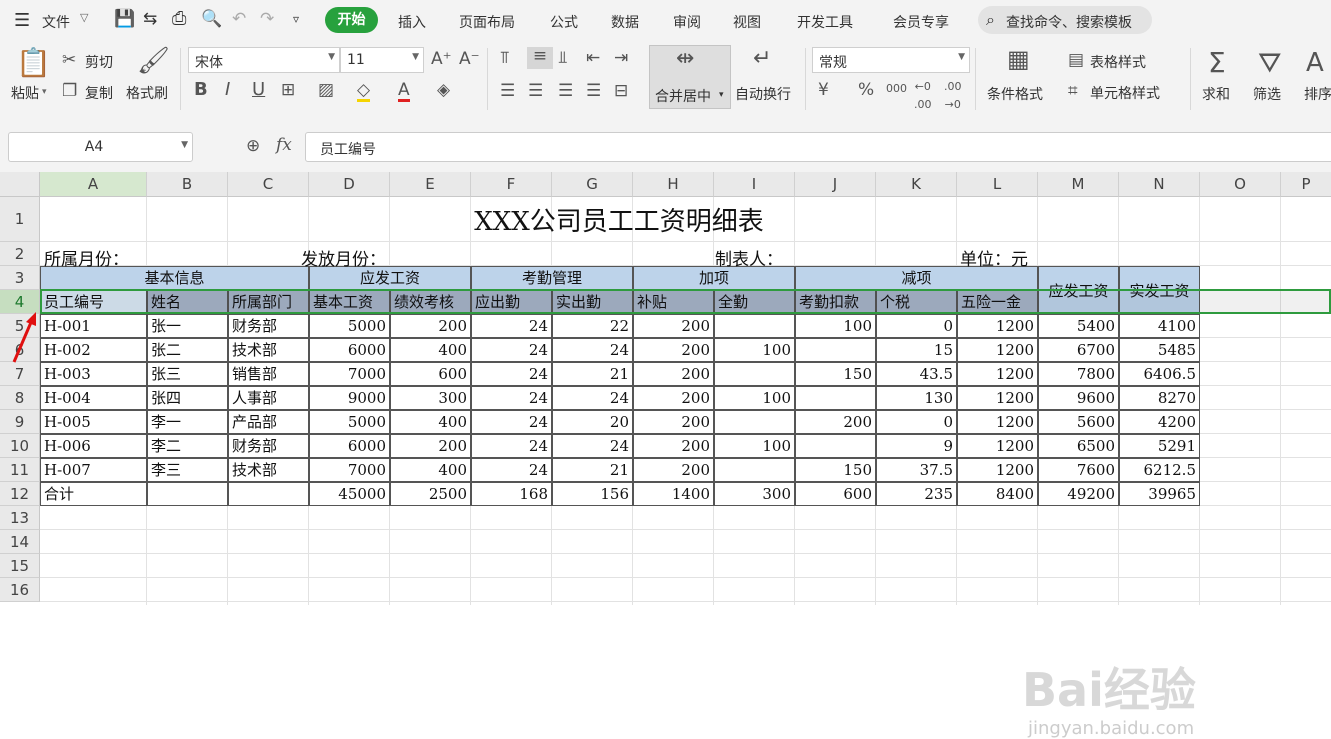 The height and width of the screenshot is (739, 1331). What do you see at coordinates (535, 91) in the screenshot?
I see `align-center-icon: ☰` at bounding box center [535, 91].